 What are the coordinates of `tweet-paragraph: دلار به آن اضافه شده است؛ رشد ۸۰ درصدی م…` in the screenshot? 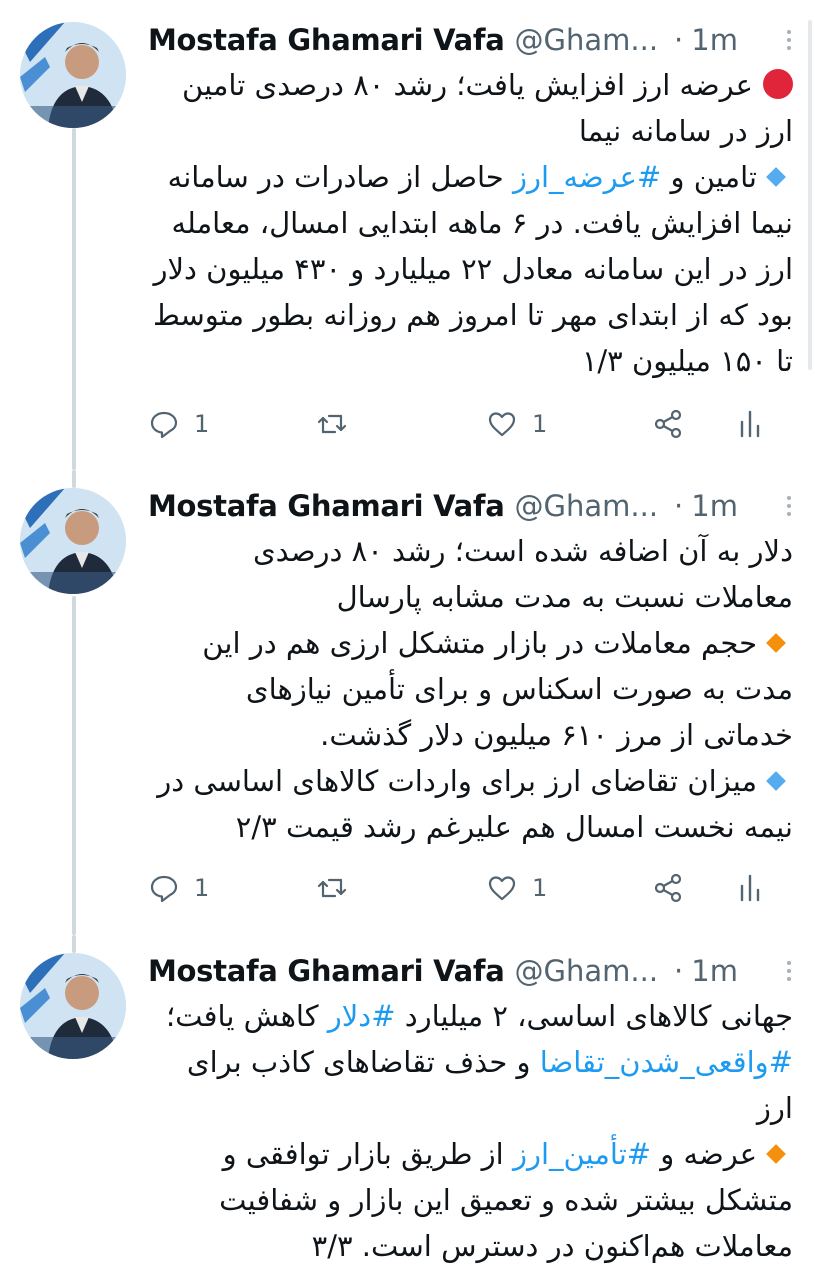 It's located at (522, 574).